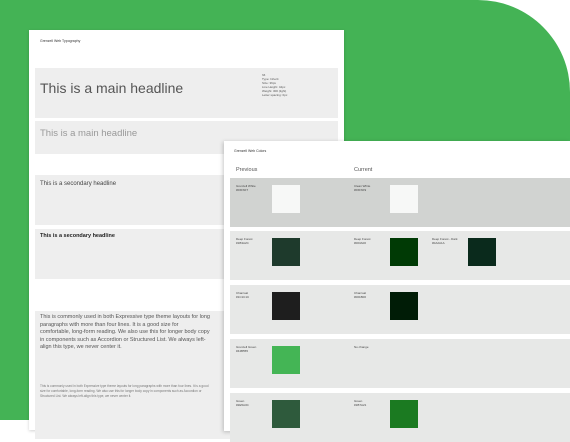 The width and height of the screenshot is (570, 442). I want to click on h1-light-sample: This is a main headline, so click(89, 133).